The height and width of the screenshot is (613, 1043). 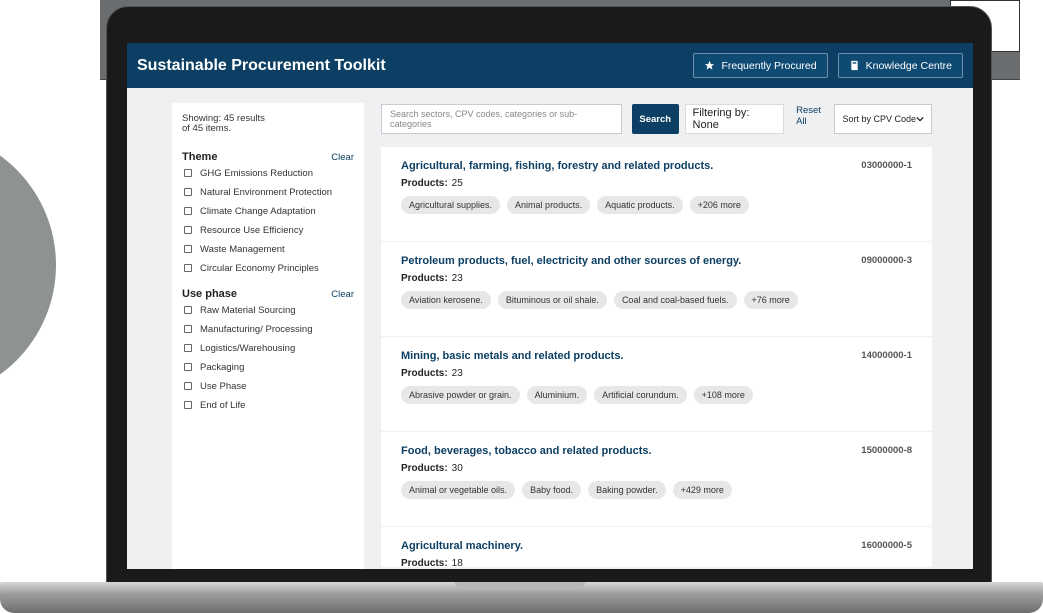 I want to click on theme-option: Natural Environment Protection, so click(x=269, y=192).